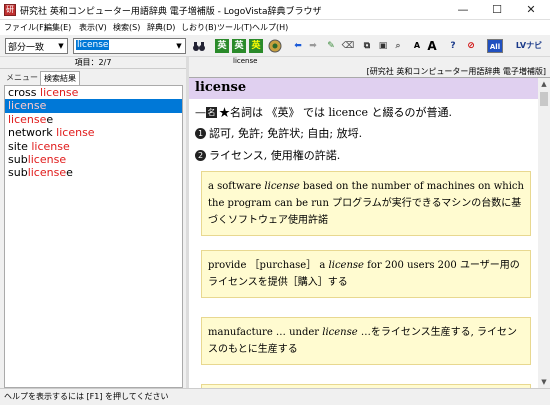 This screenshot has height=405, width=550. I want to click on copy-icon: ⧉, so click(367, 46).